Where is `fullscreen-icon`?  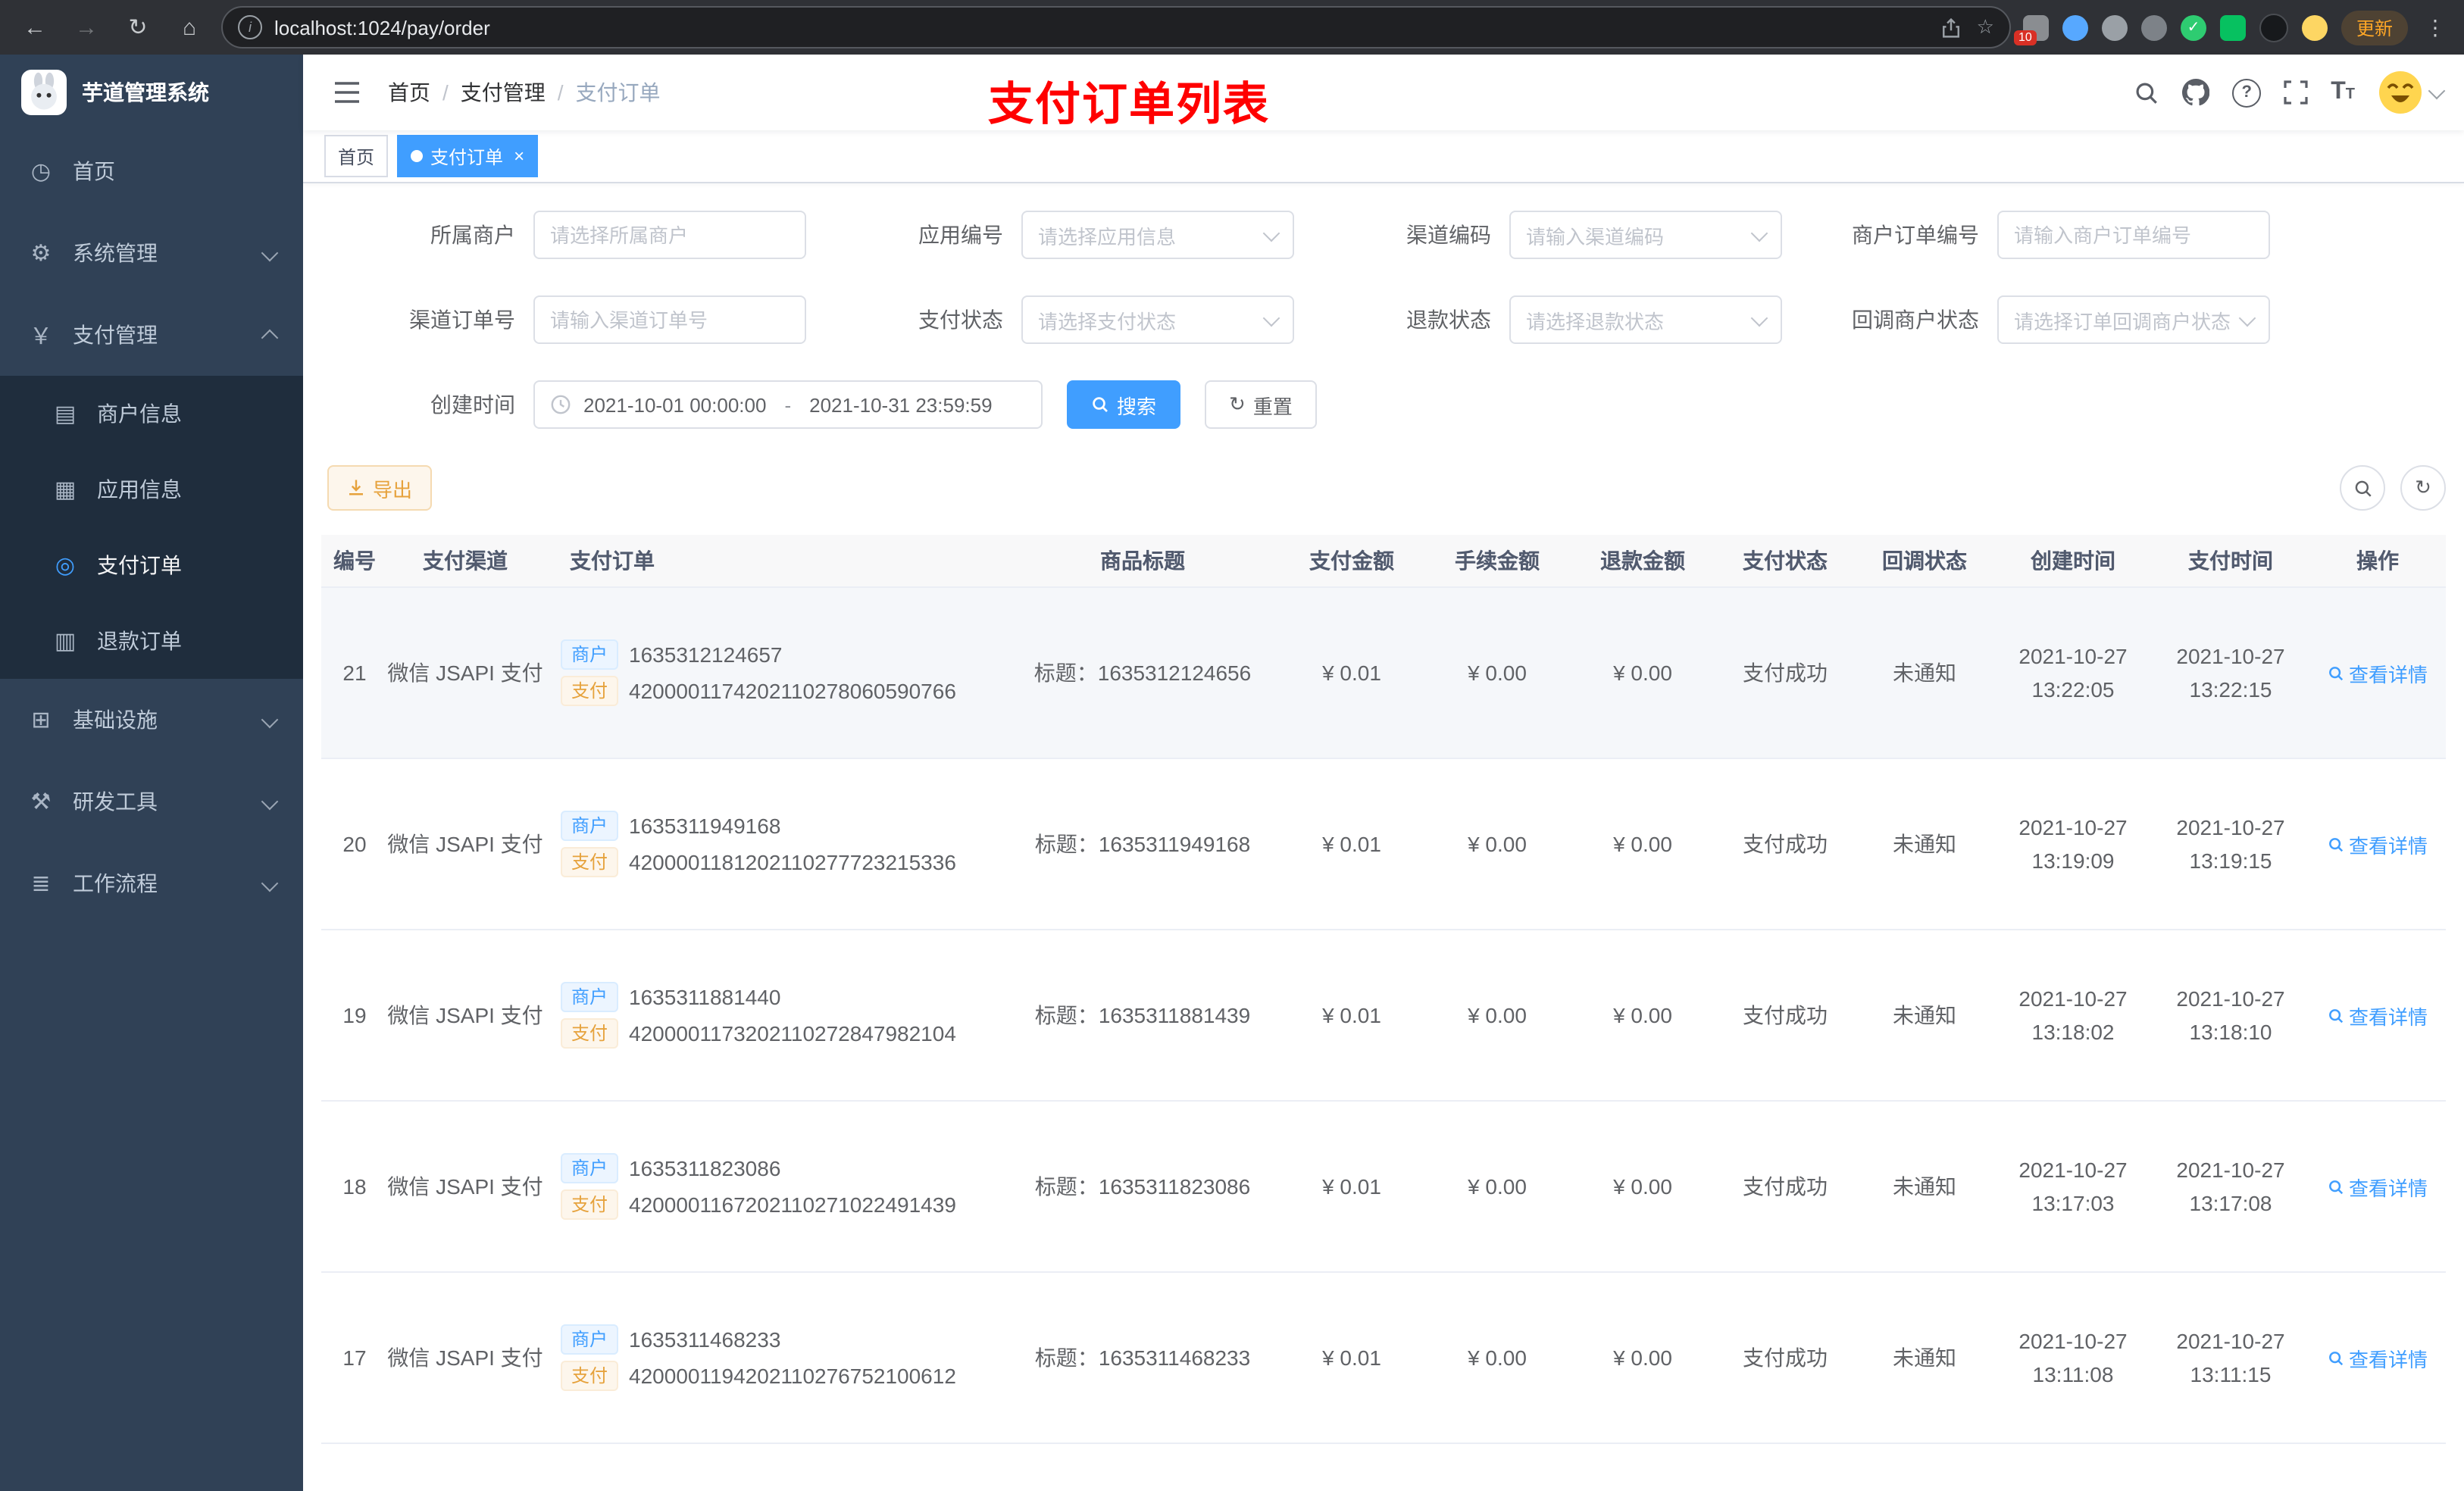 fullscreen-icon is located at coordinates (2296, 92).